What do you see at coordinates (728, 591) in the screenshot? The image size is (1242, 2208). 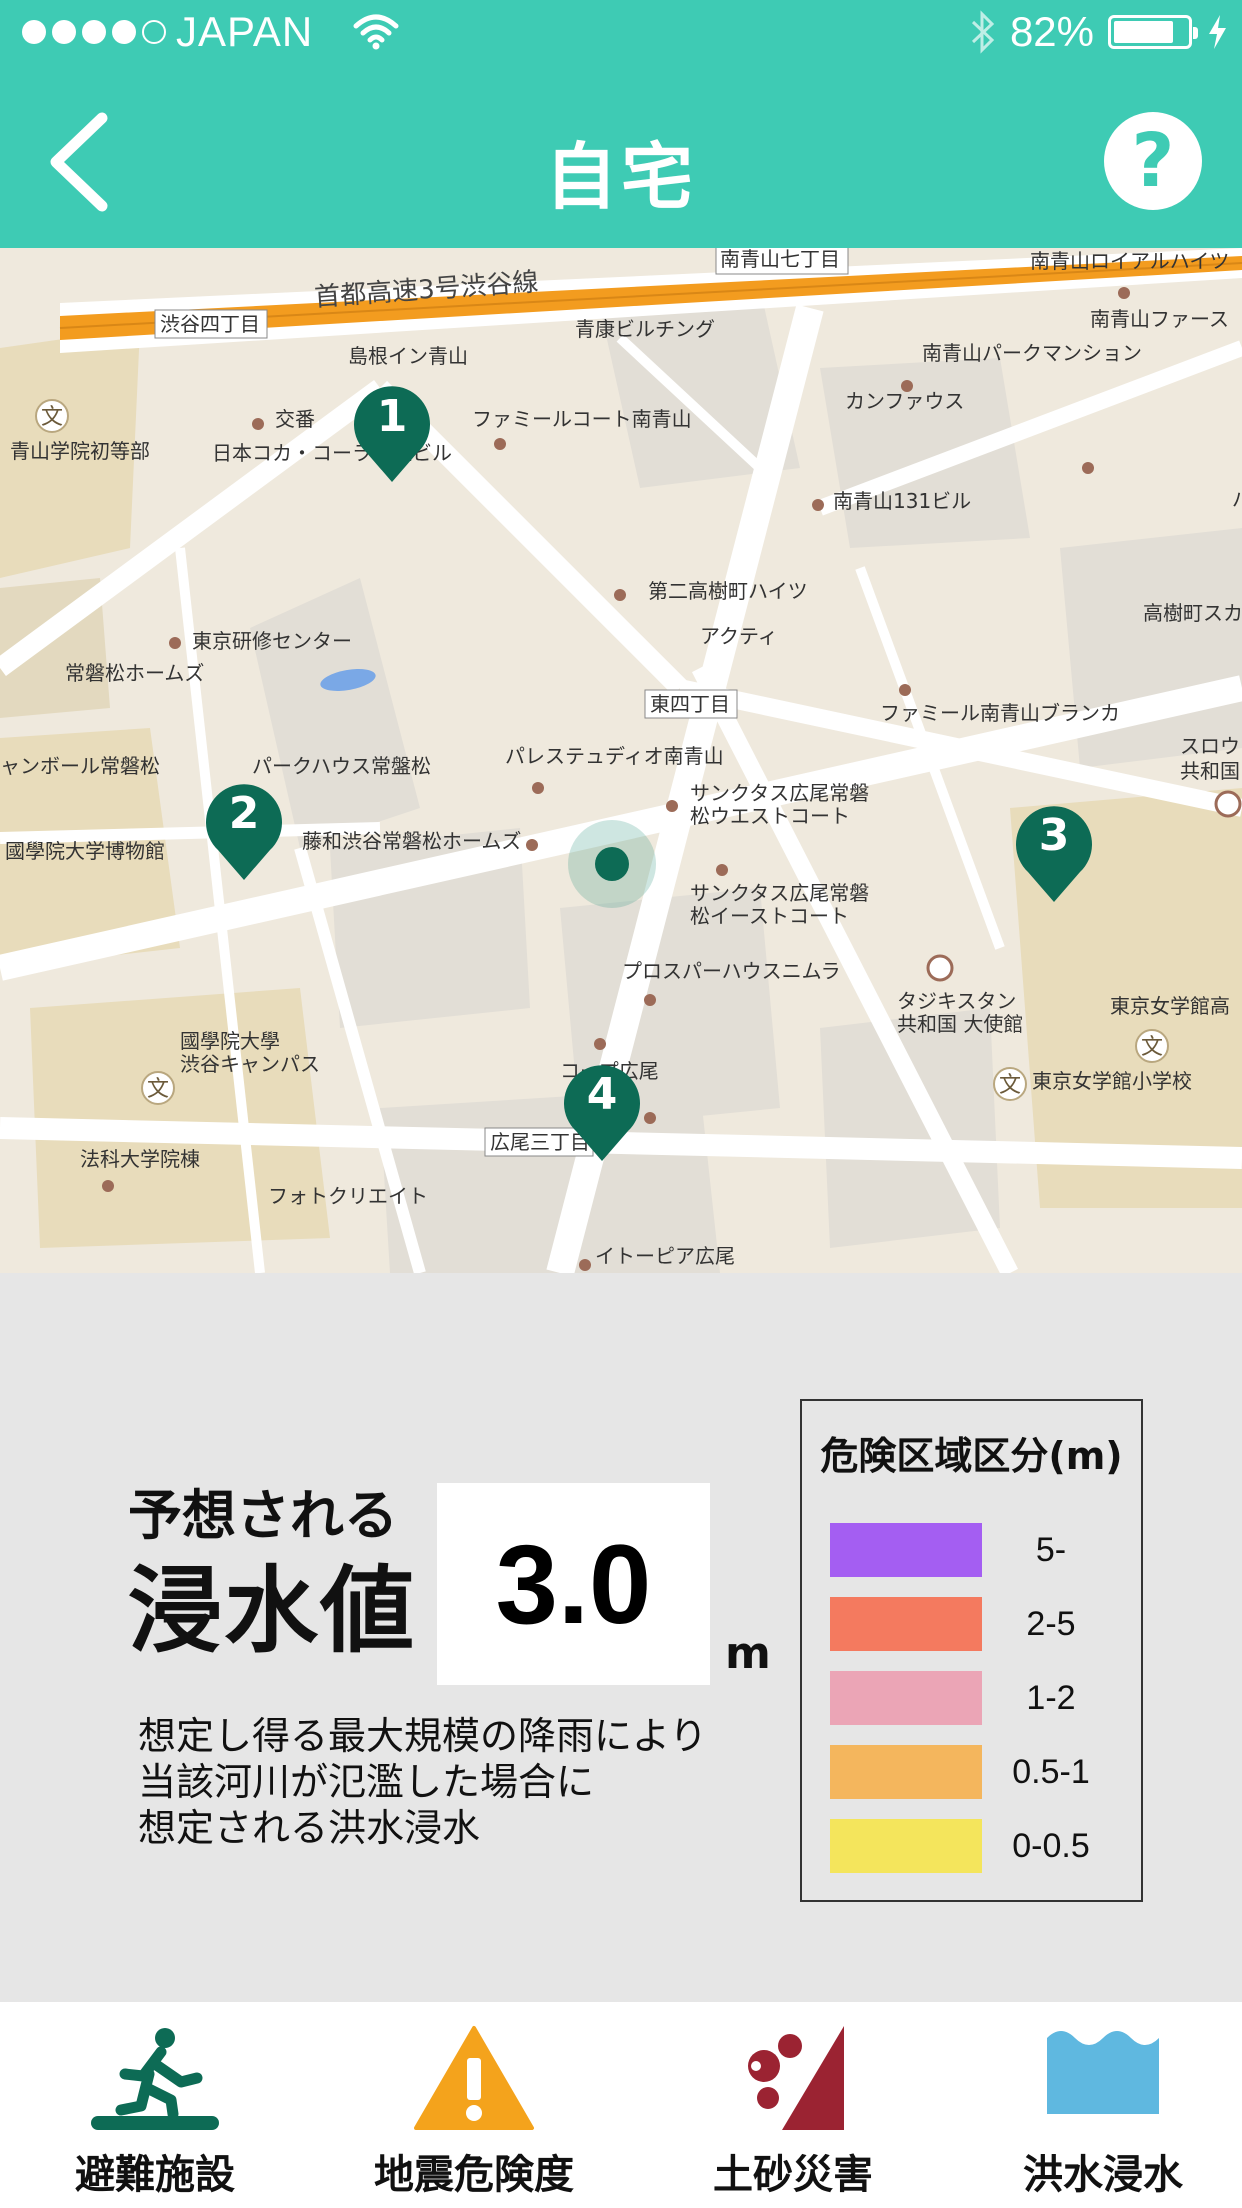 I see `map-label: 第二高樹町ハイツ` at bounding box center [728, 591].